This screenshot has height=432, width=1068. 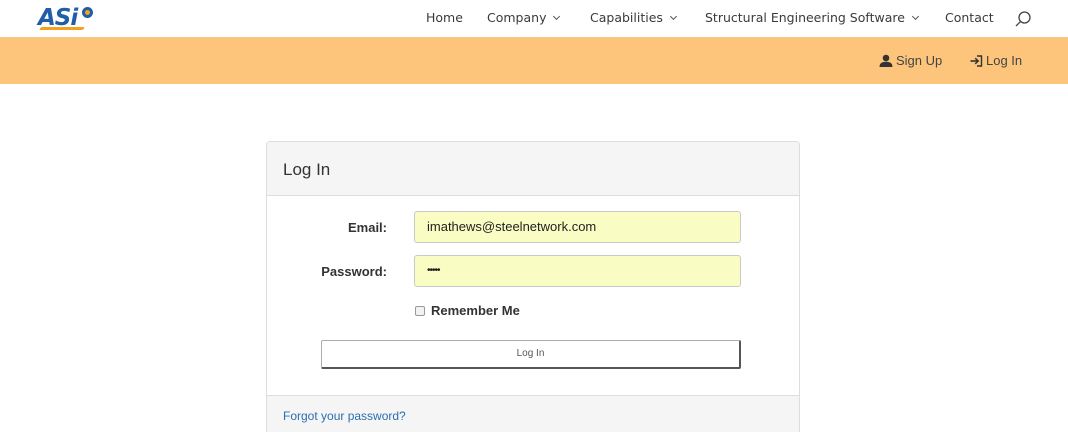 I want to click on nav-item-company: Company, so click(x=524, y=17).